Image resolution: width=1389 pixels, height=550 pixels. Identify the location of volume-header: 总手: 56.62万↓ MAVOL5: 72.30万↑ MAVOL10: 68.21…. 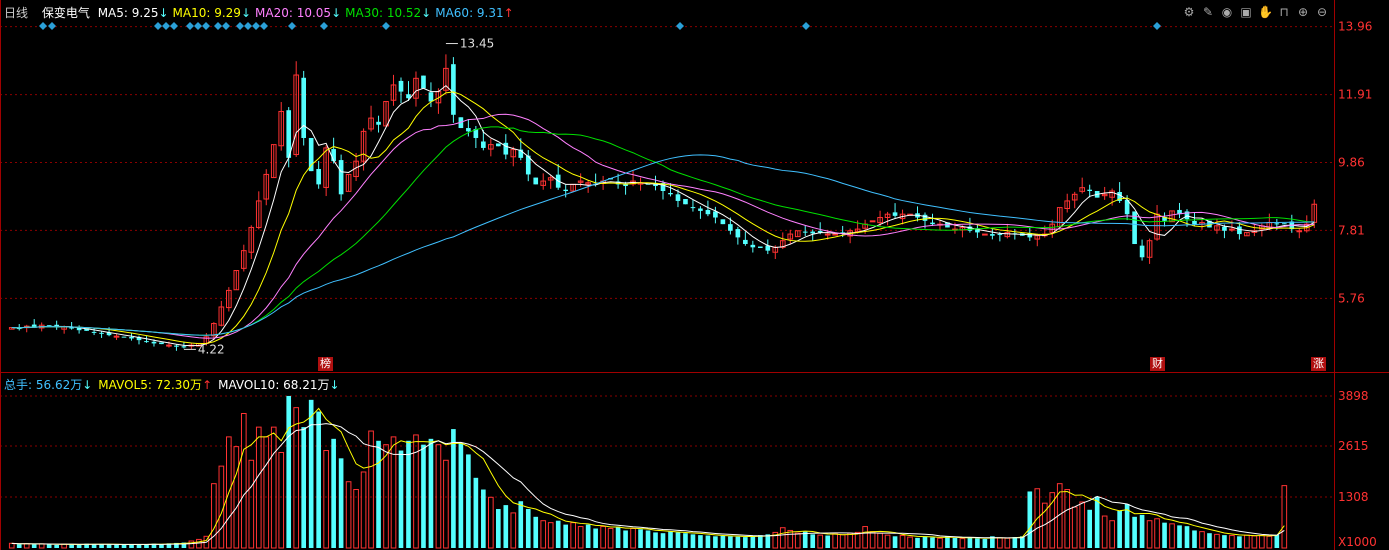
(176, 384).